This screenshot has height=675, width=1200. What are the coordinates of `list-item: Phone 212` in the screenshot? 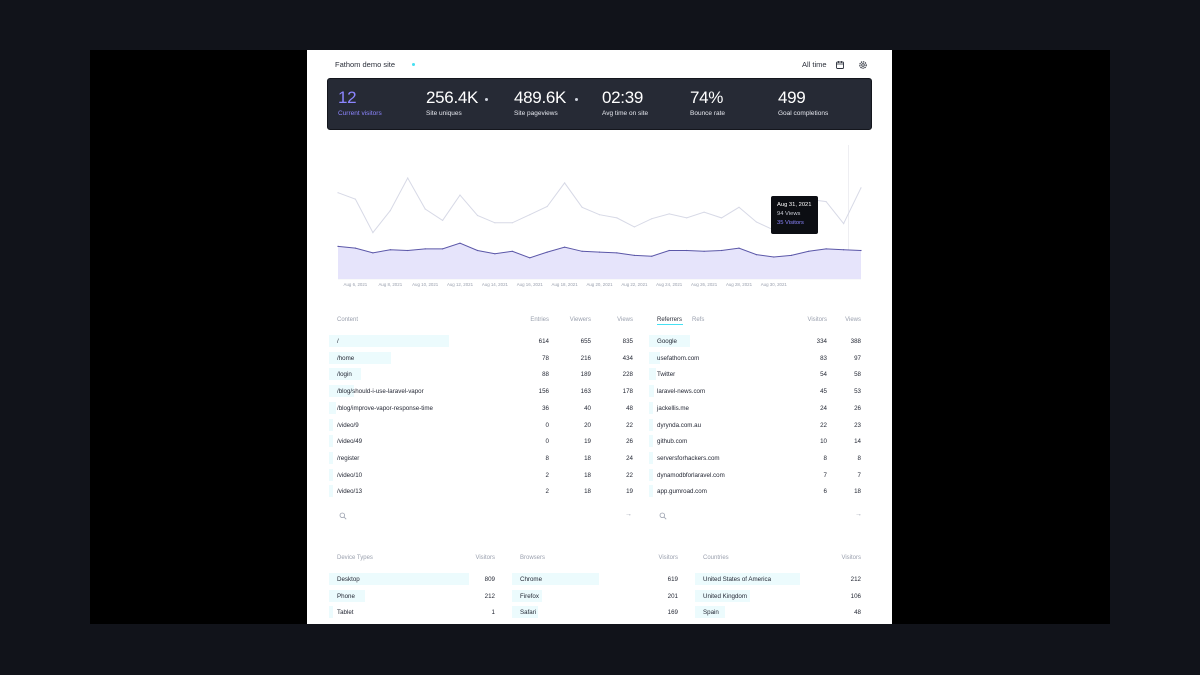 It's located at (414, 595).